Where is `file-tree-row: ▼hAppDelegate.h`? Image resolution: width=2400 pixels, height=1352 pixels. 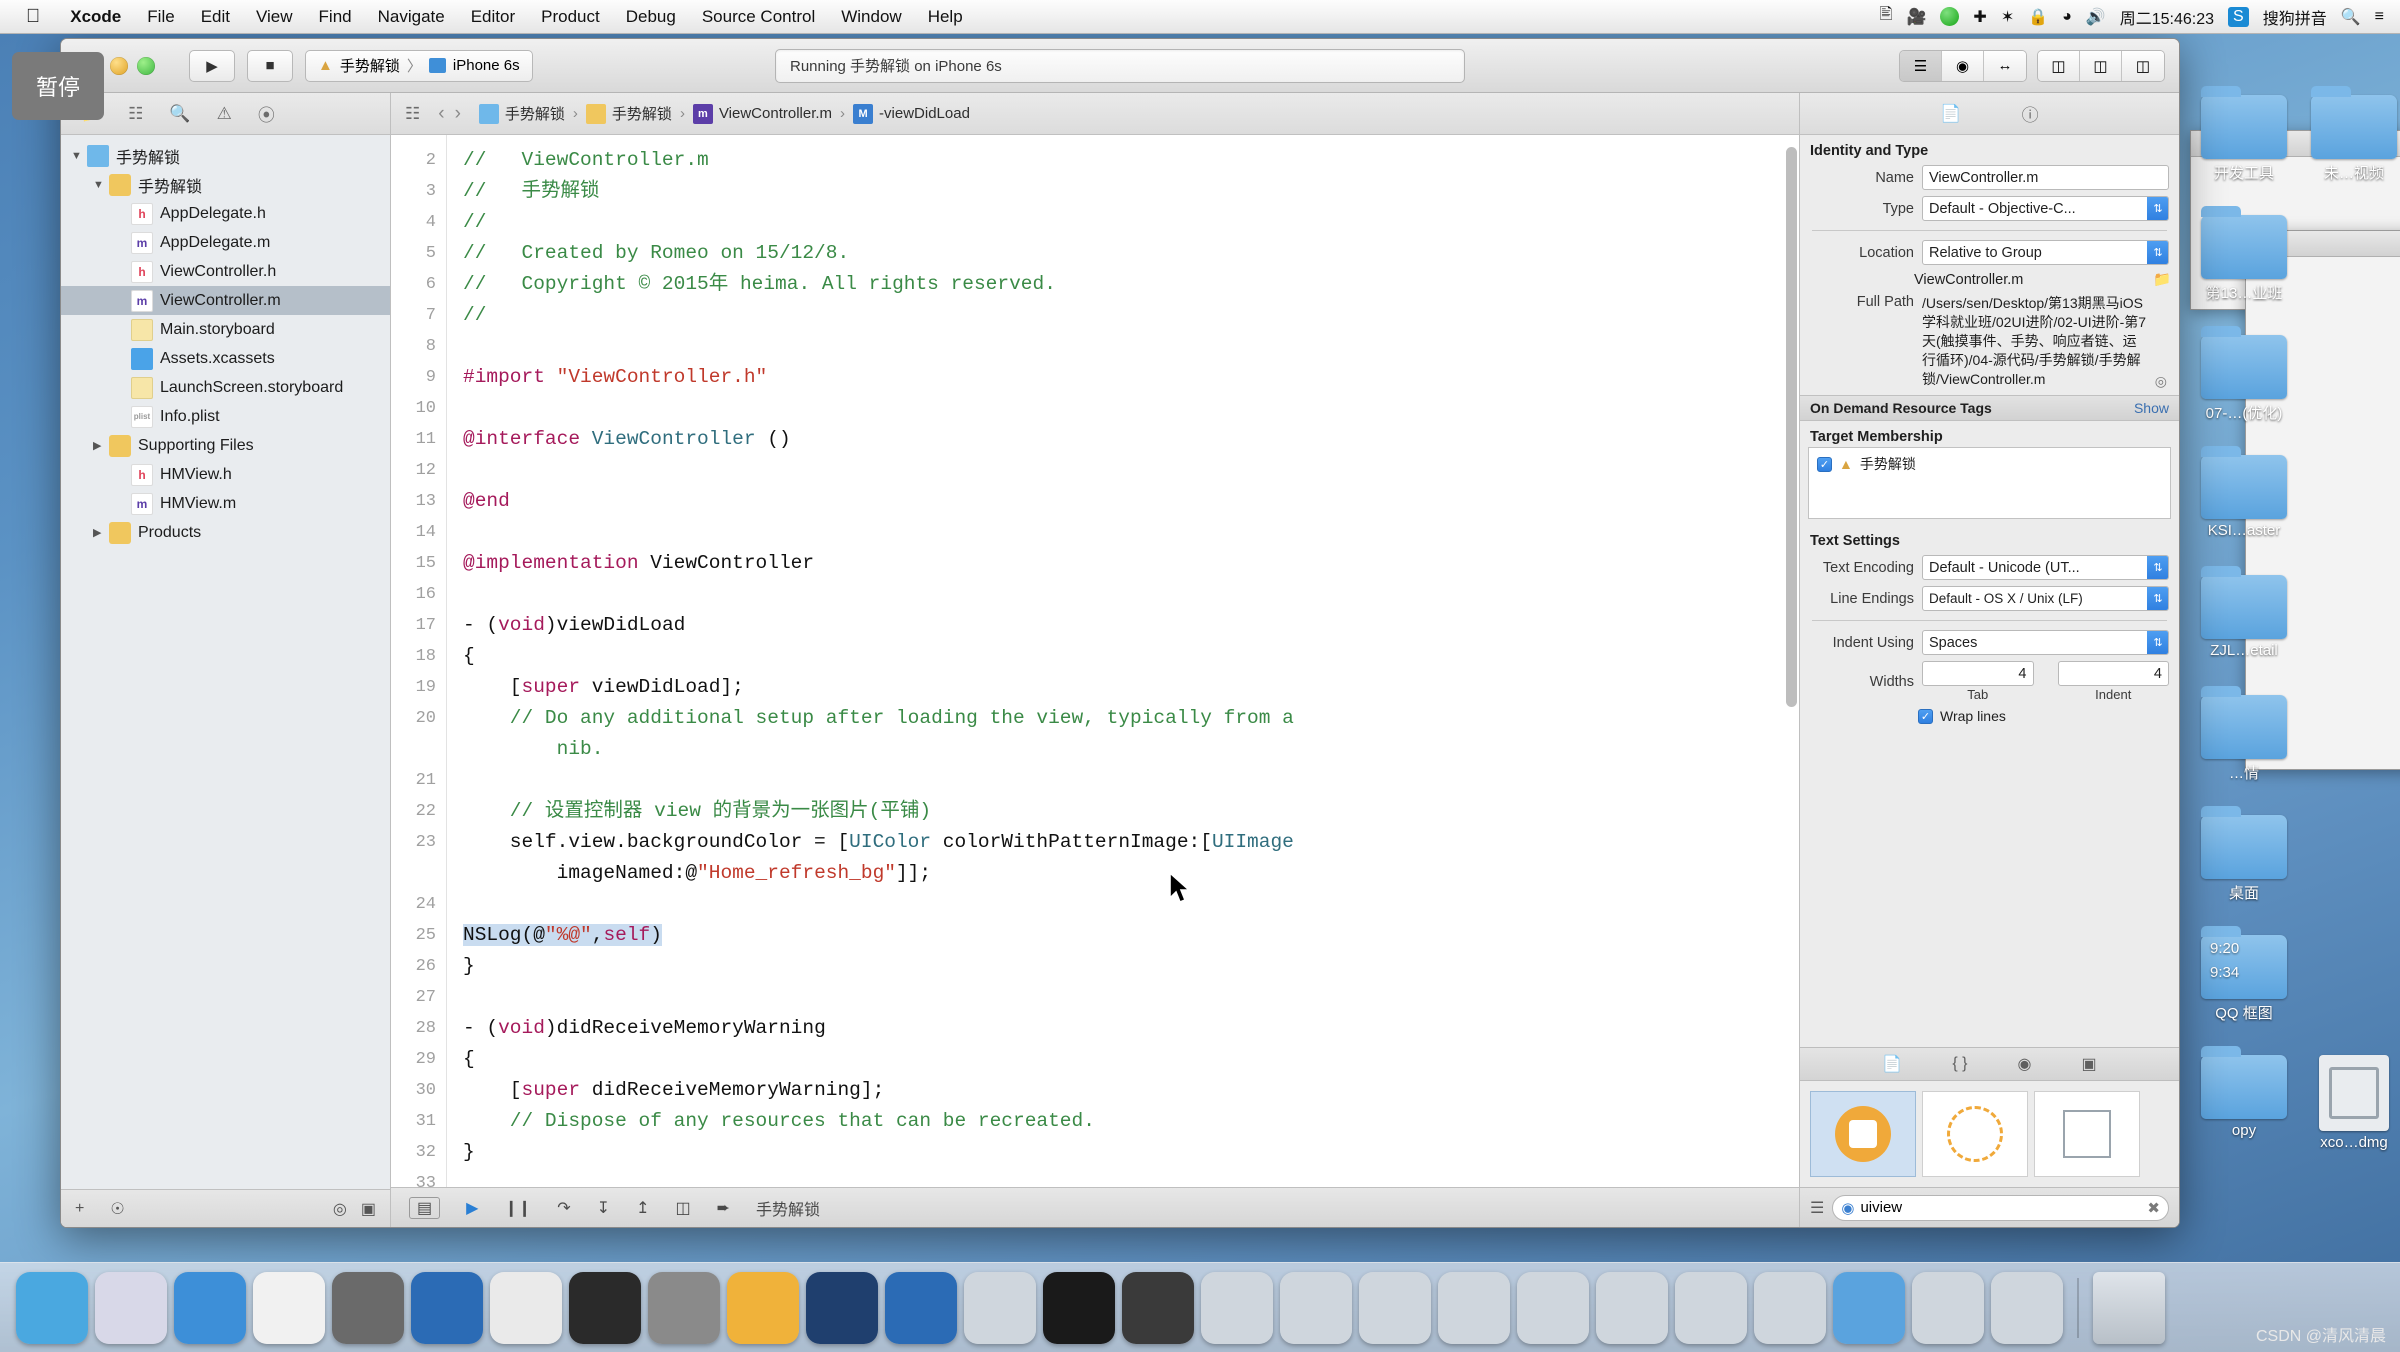
file-tree-row: ▼hAppDelegate.h is located at coordinates (225, 213).